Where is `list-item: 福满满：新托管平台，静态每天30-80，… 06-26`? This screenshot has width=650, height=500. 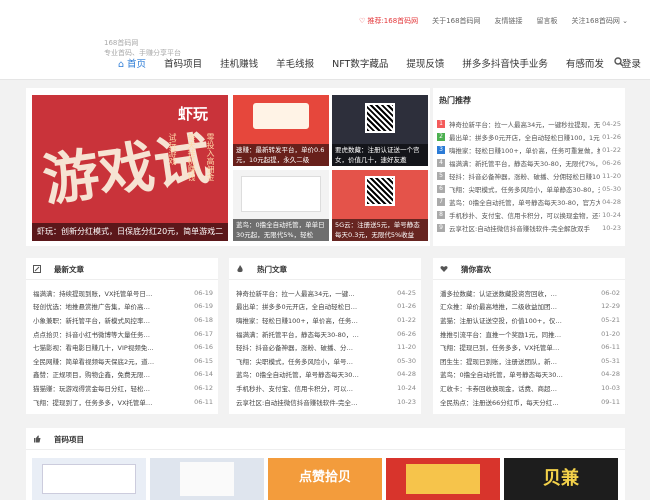
list-item: 福满满：新托管平台，静态每天30-80，… 06-26 is located at coordinates (326, 334).